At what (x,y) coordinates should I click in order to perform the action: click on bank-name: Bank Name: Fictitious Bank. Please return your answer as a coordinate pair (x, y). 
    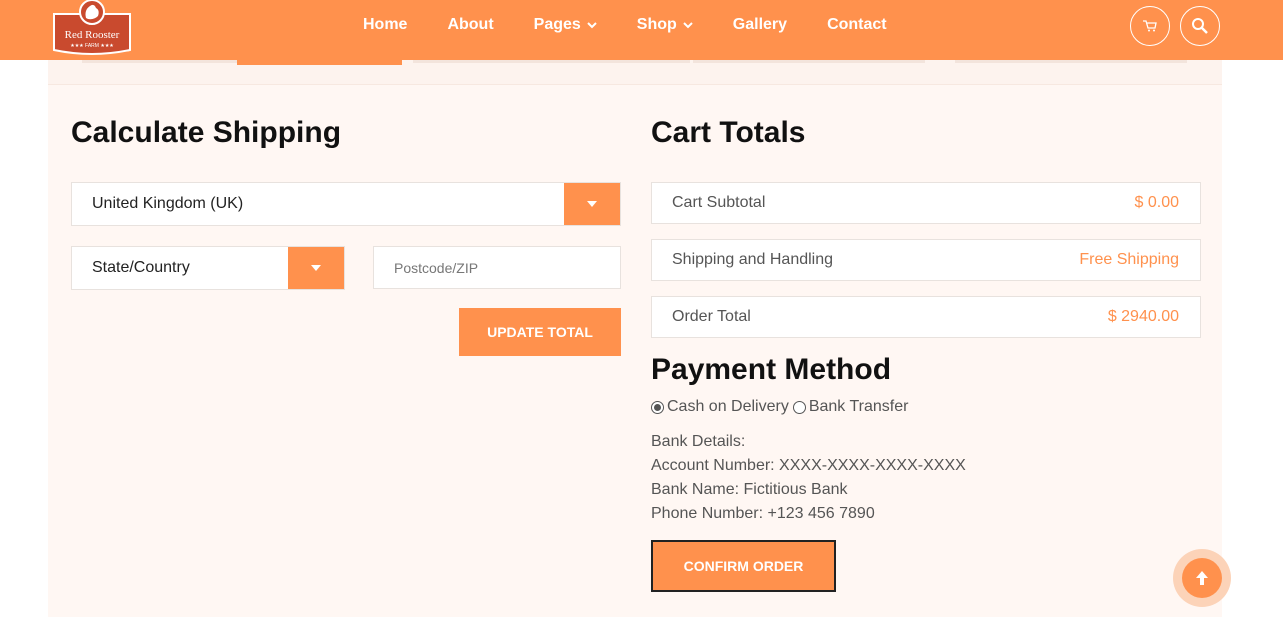
    Looking at the image, I should click on (749, 489).